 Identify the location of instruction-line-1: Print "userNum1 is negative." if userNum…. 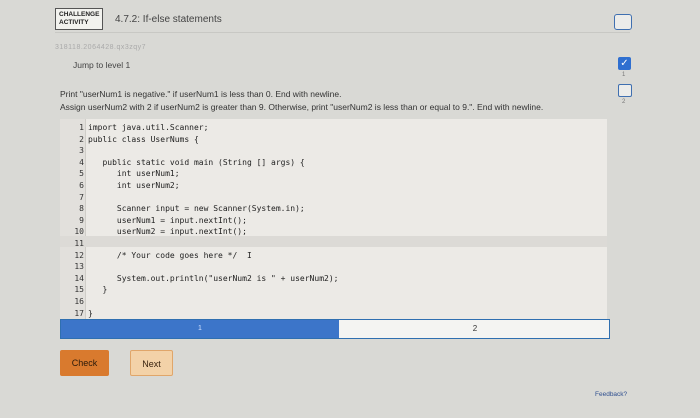
(201, 94).